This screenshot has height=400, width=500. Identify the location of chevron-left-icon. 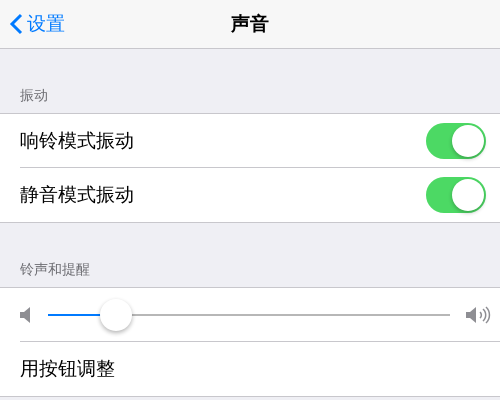
(16, 24).